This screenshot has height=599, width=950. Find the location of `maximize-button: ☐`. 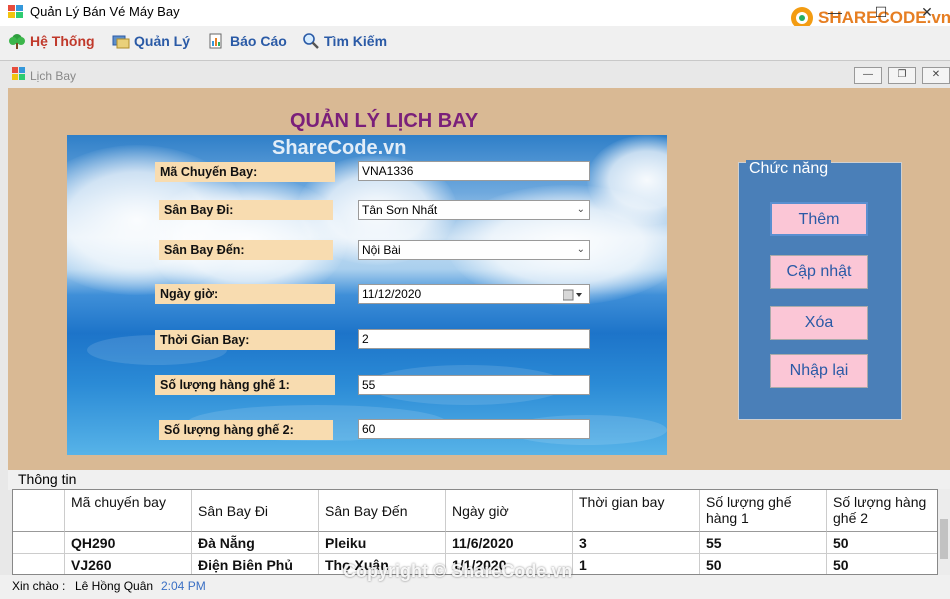

maximize-button: ☐ is located at coordinates (881, 13).